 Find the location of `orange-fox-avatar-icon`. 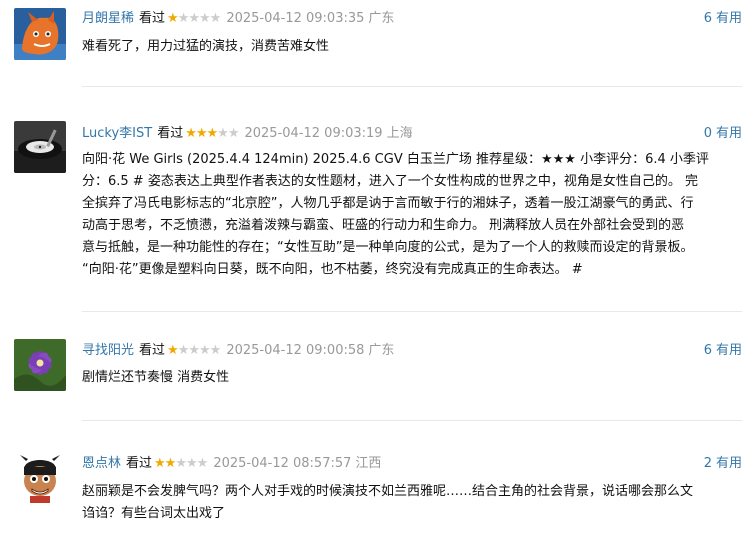

orange-fox-avatar-icon is located at coordinates (40, 34).